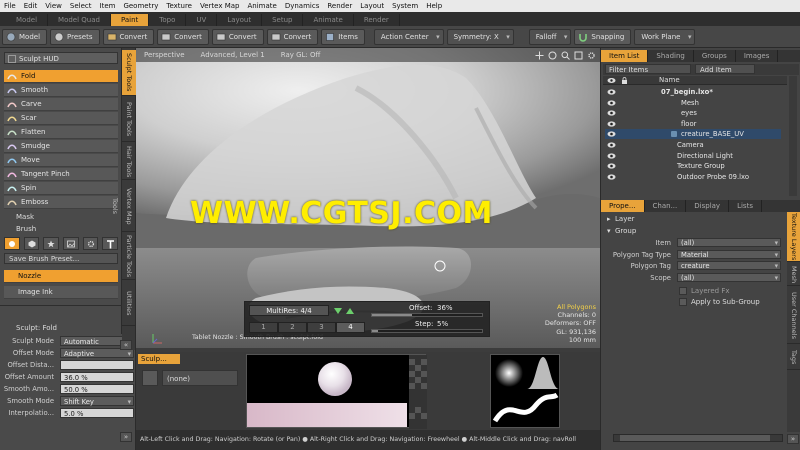 This screenshot has height=450, width=800. What do you see at coordinates (61, 174) in the screenshot?
I see `tool-tangent-pinch: Tangent Pinch` at bounding box center [61, 174].